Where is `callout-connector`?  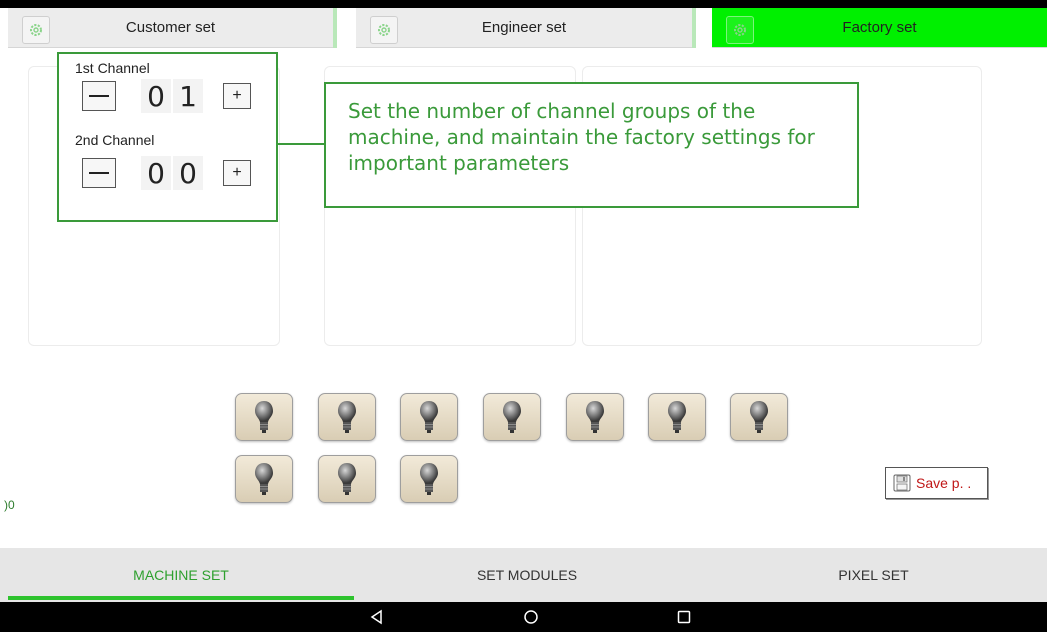 callout-connector is located at coordinates (301, 144).